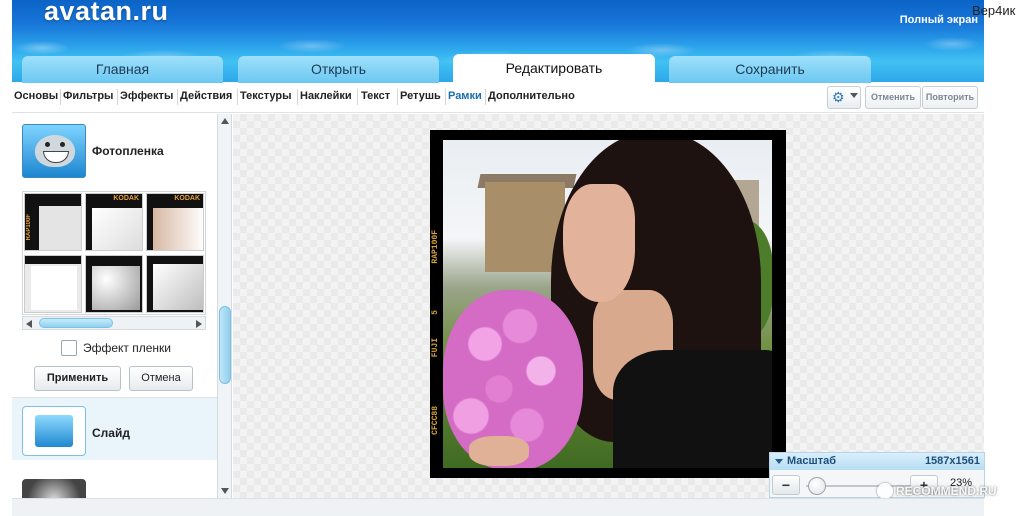 Image resolution: width=1024 pixels, height=516 pixels. Describe the element at coordinates (498, 507) in the screenshot. I see `footer-strip` at that location.